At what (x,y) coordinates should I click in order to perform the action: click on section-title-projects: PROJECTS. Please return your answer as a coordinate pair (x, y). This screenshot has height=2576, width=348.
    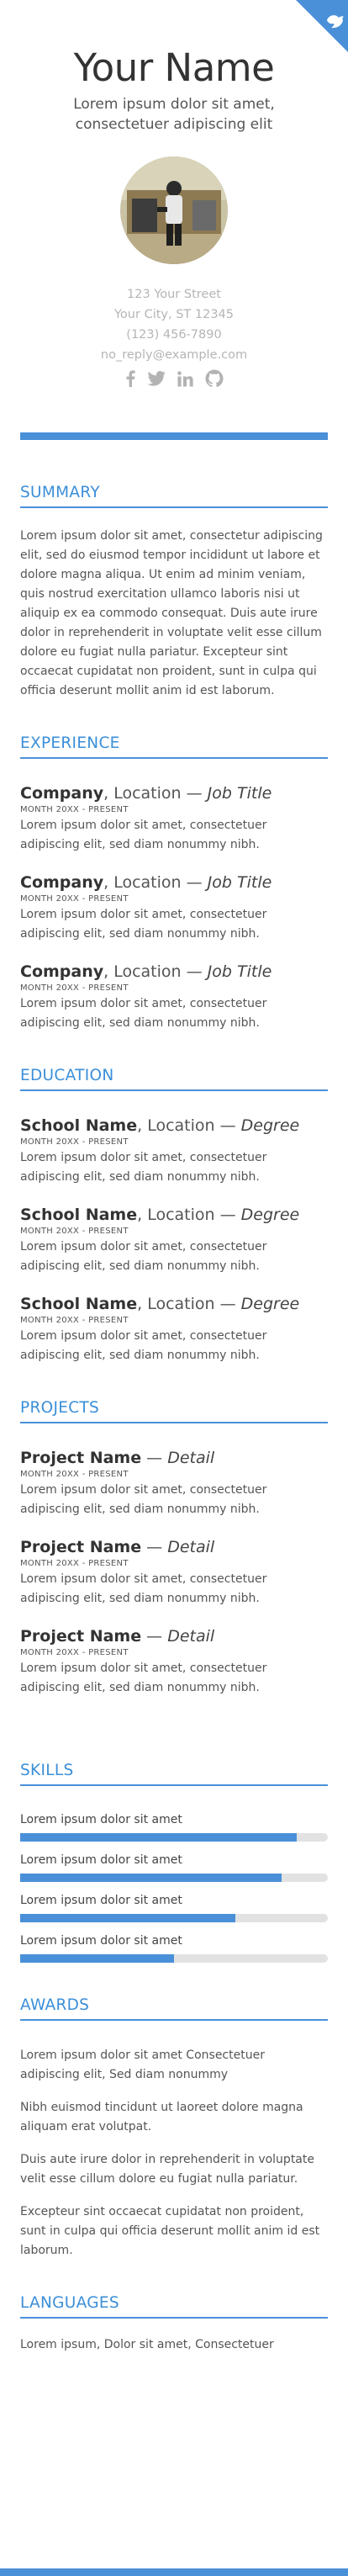
    Looking at the image, I should click on (174, 1411).